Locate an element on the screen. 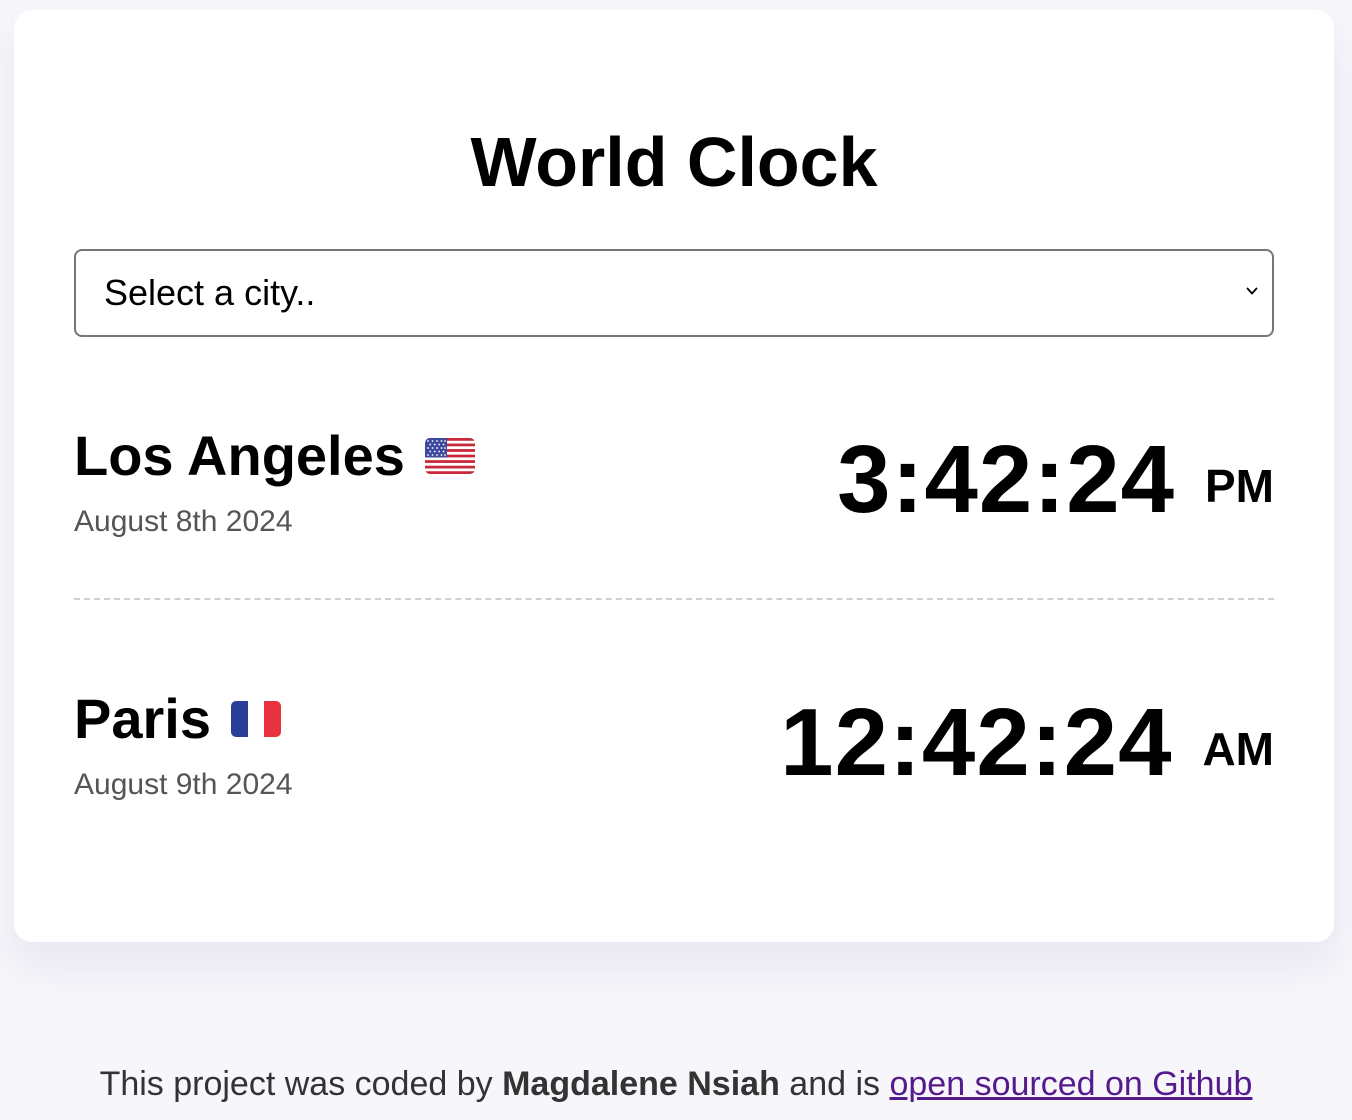  city-time-period: PM is located at coordinates (1239, 486).